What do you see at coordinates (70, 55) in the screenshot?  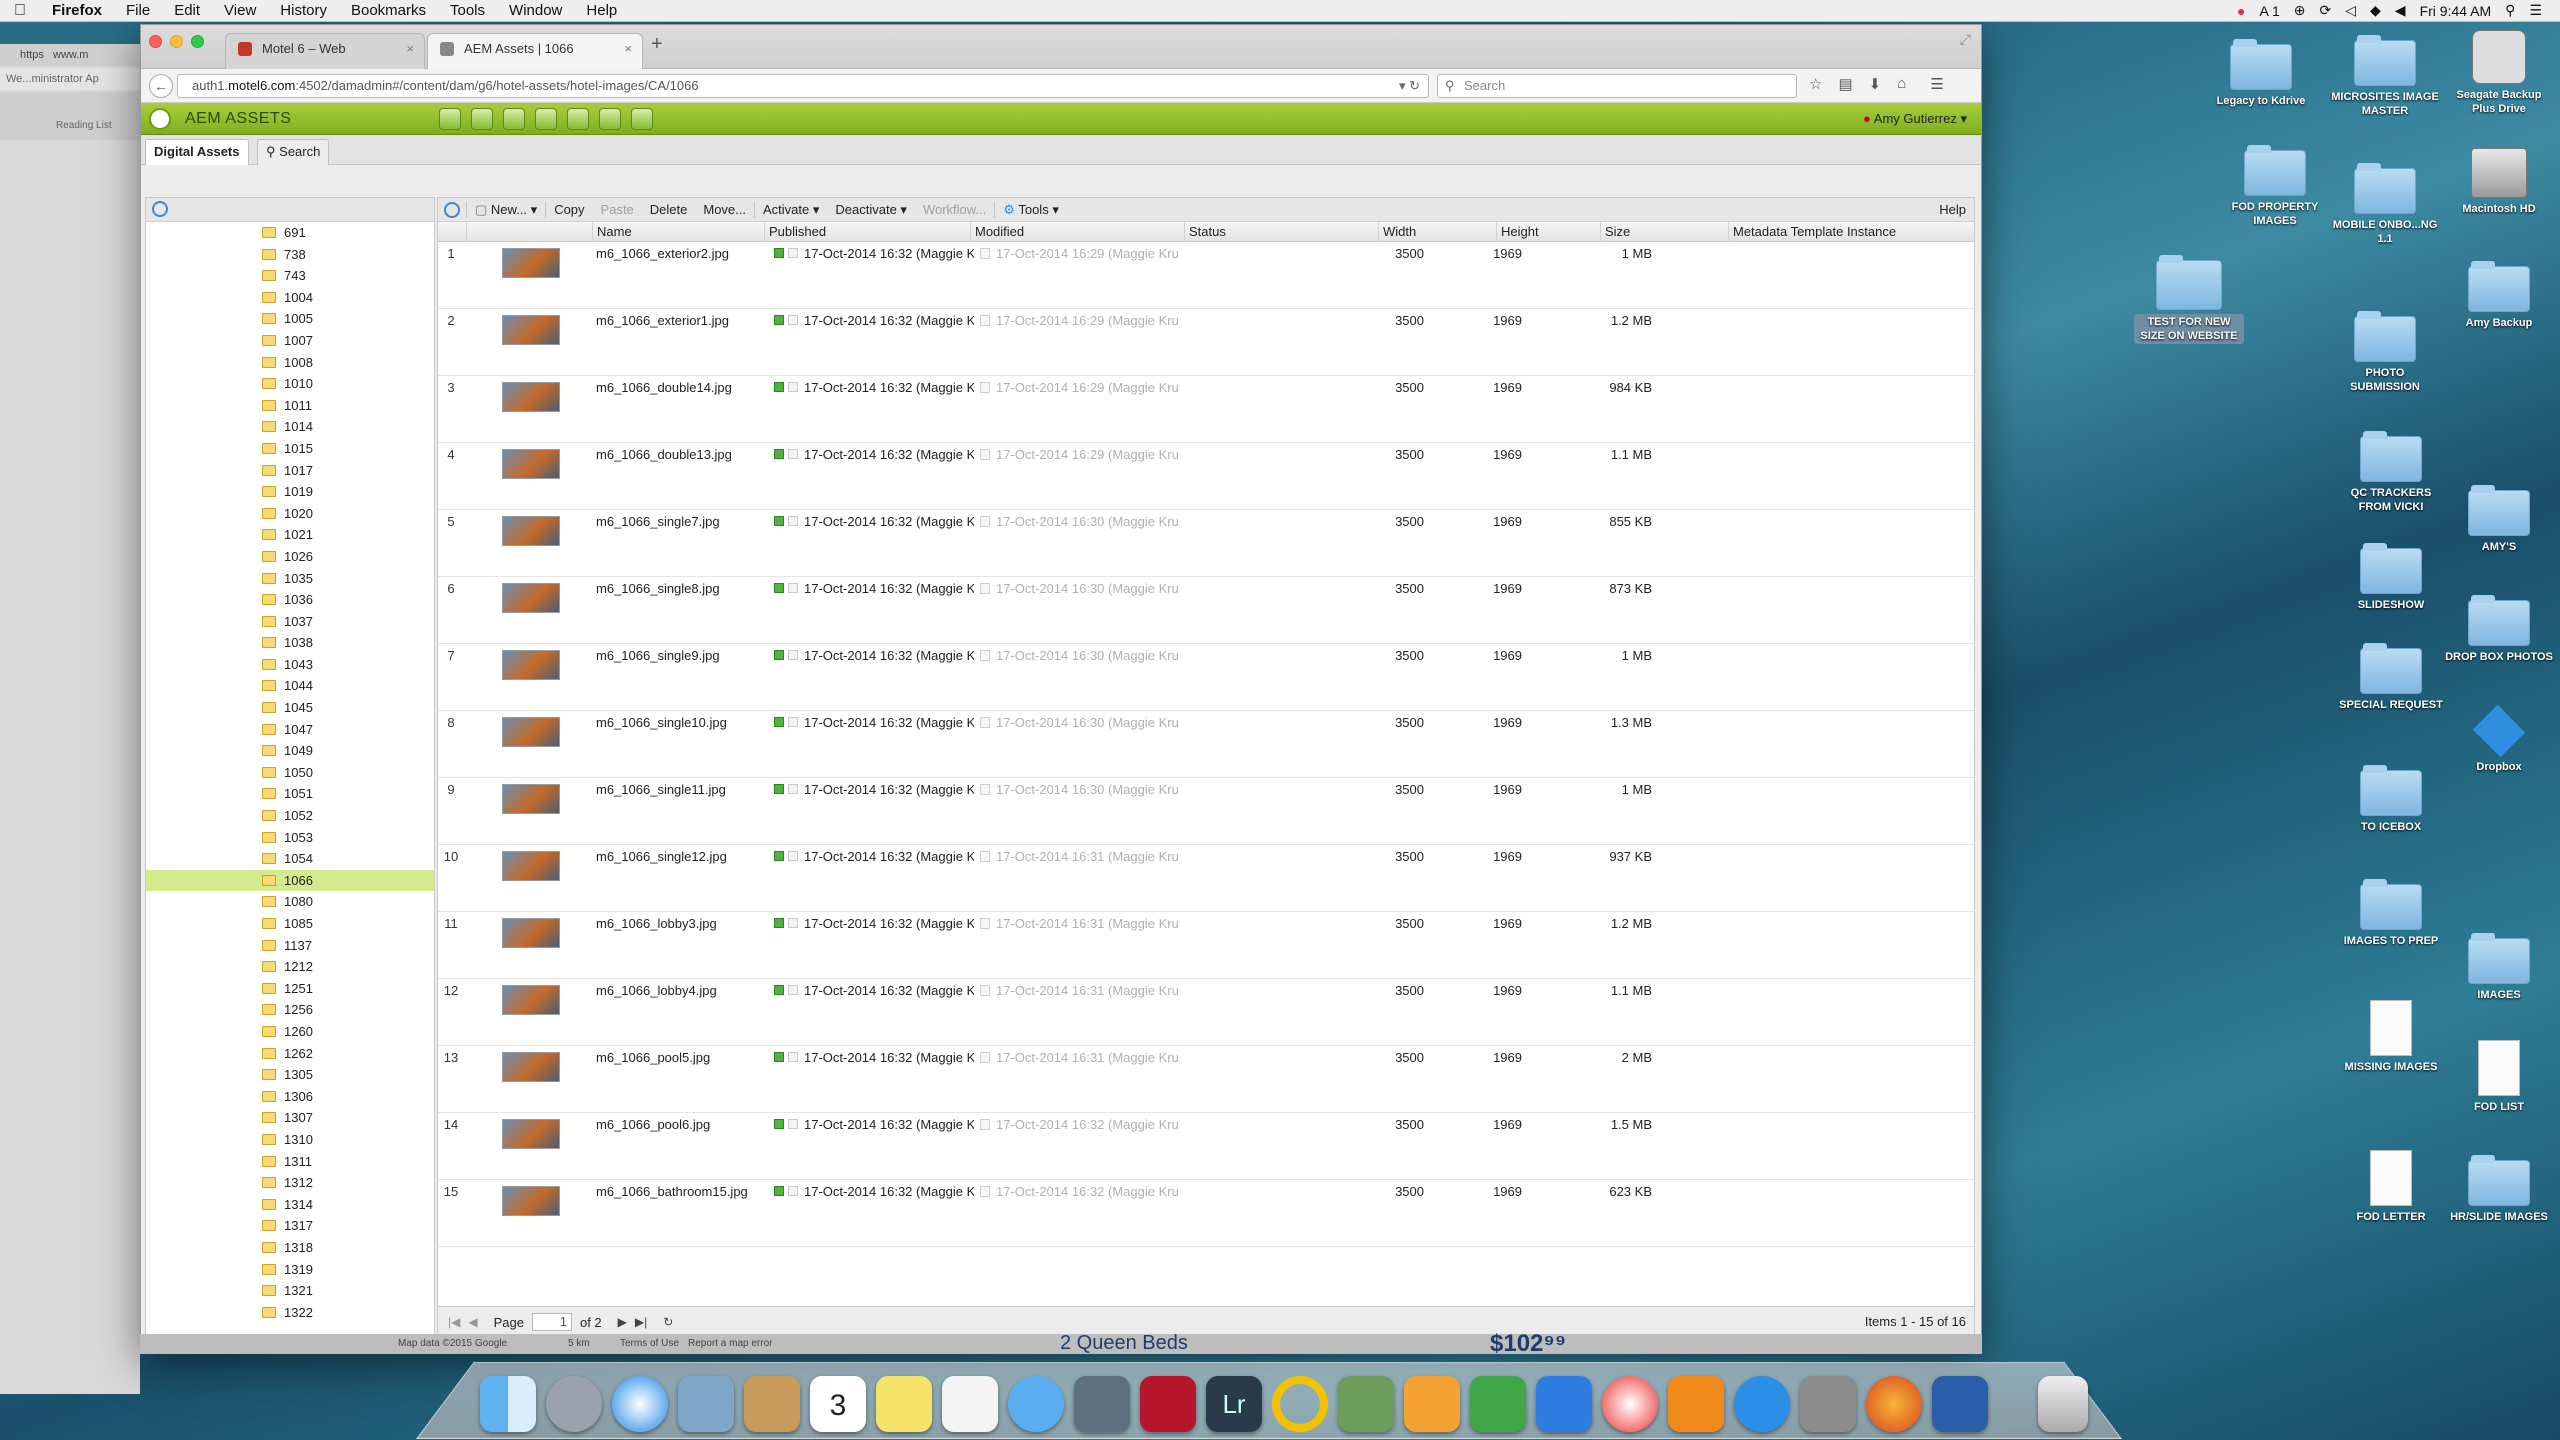 I see `background-tab-2: www.m` at bounding box center [70, 55].